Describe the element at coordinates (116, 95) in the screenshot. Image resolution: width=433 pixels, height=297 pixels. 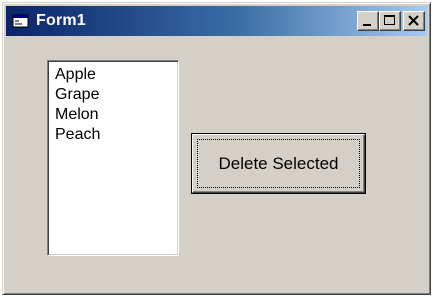
I see `list-item: Grape` at that location.